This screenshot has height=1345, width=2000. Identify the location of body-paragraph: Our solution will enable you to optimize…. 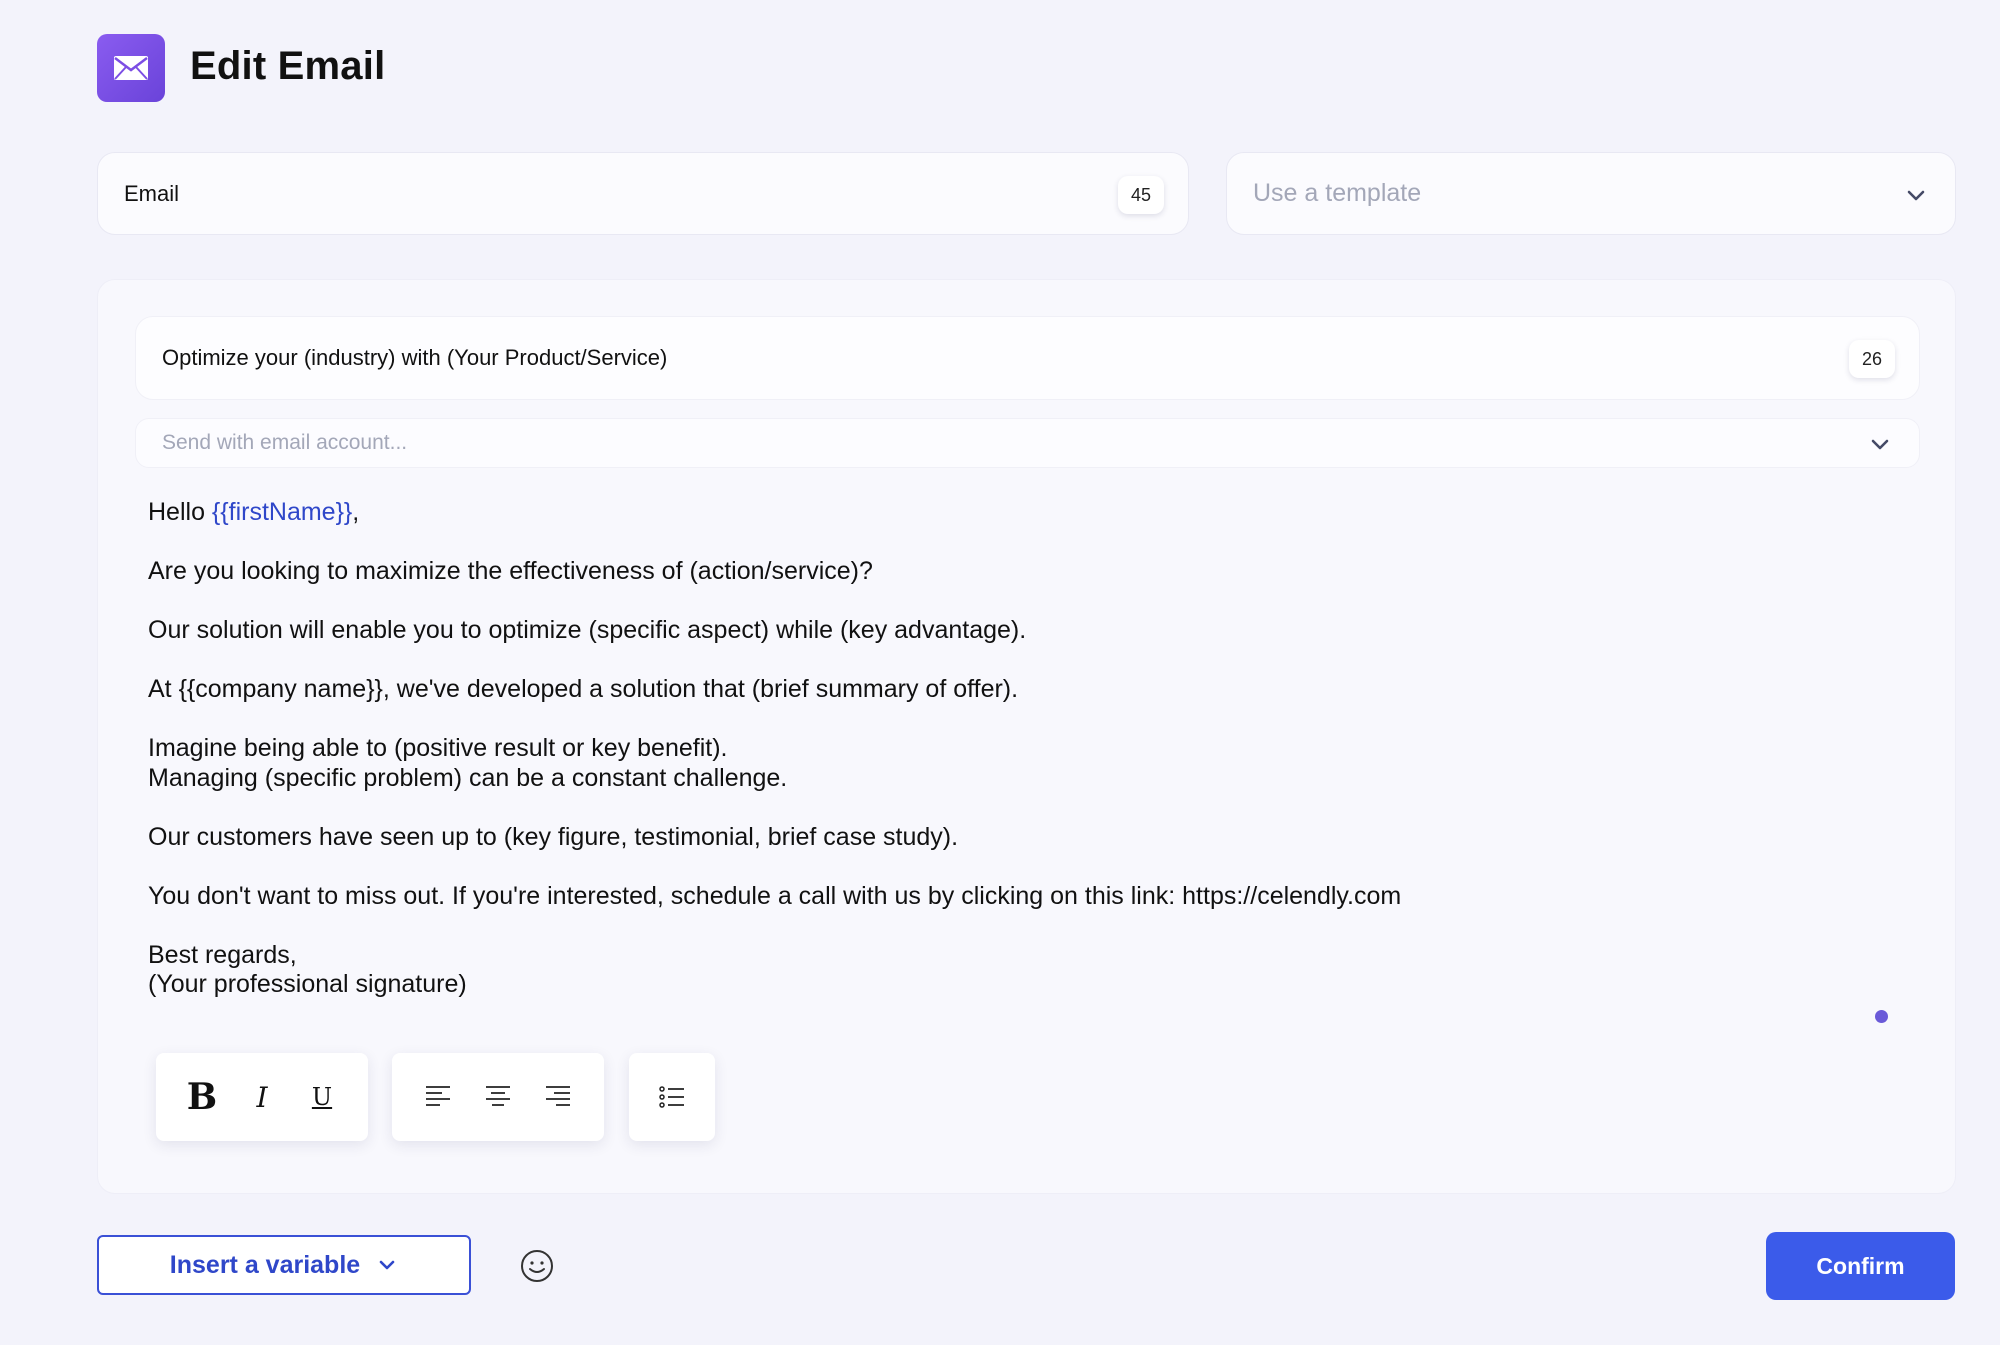
(587, 630).